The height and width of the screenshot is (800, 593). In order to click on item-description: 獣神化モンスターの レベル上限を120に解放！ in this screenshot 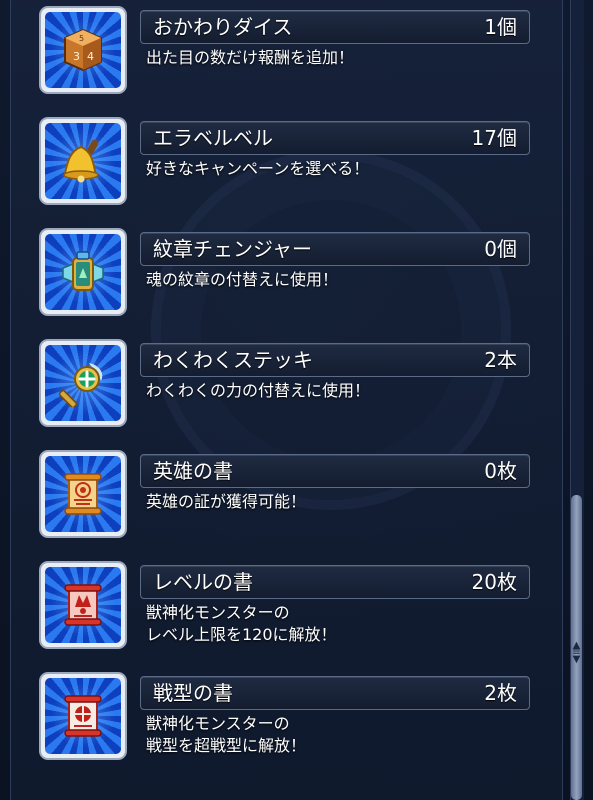, I will do `click(336, 624)`.